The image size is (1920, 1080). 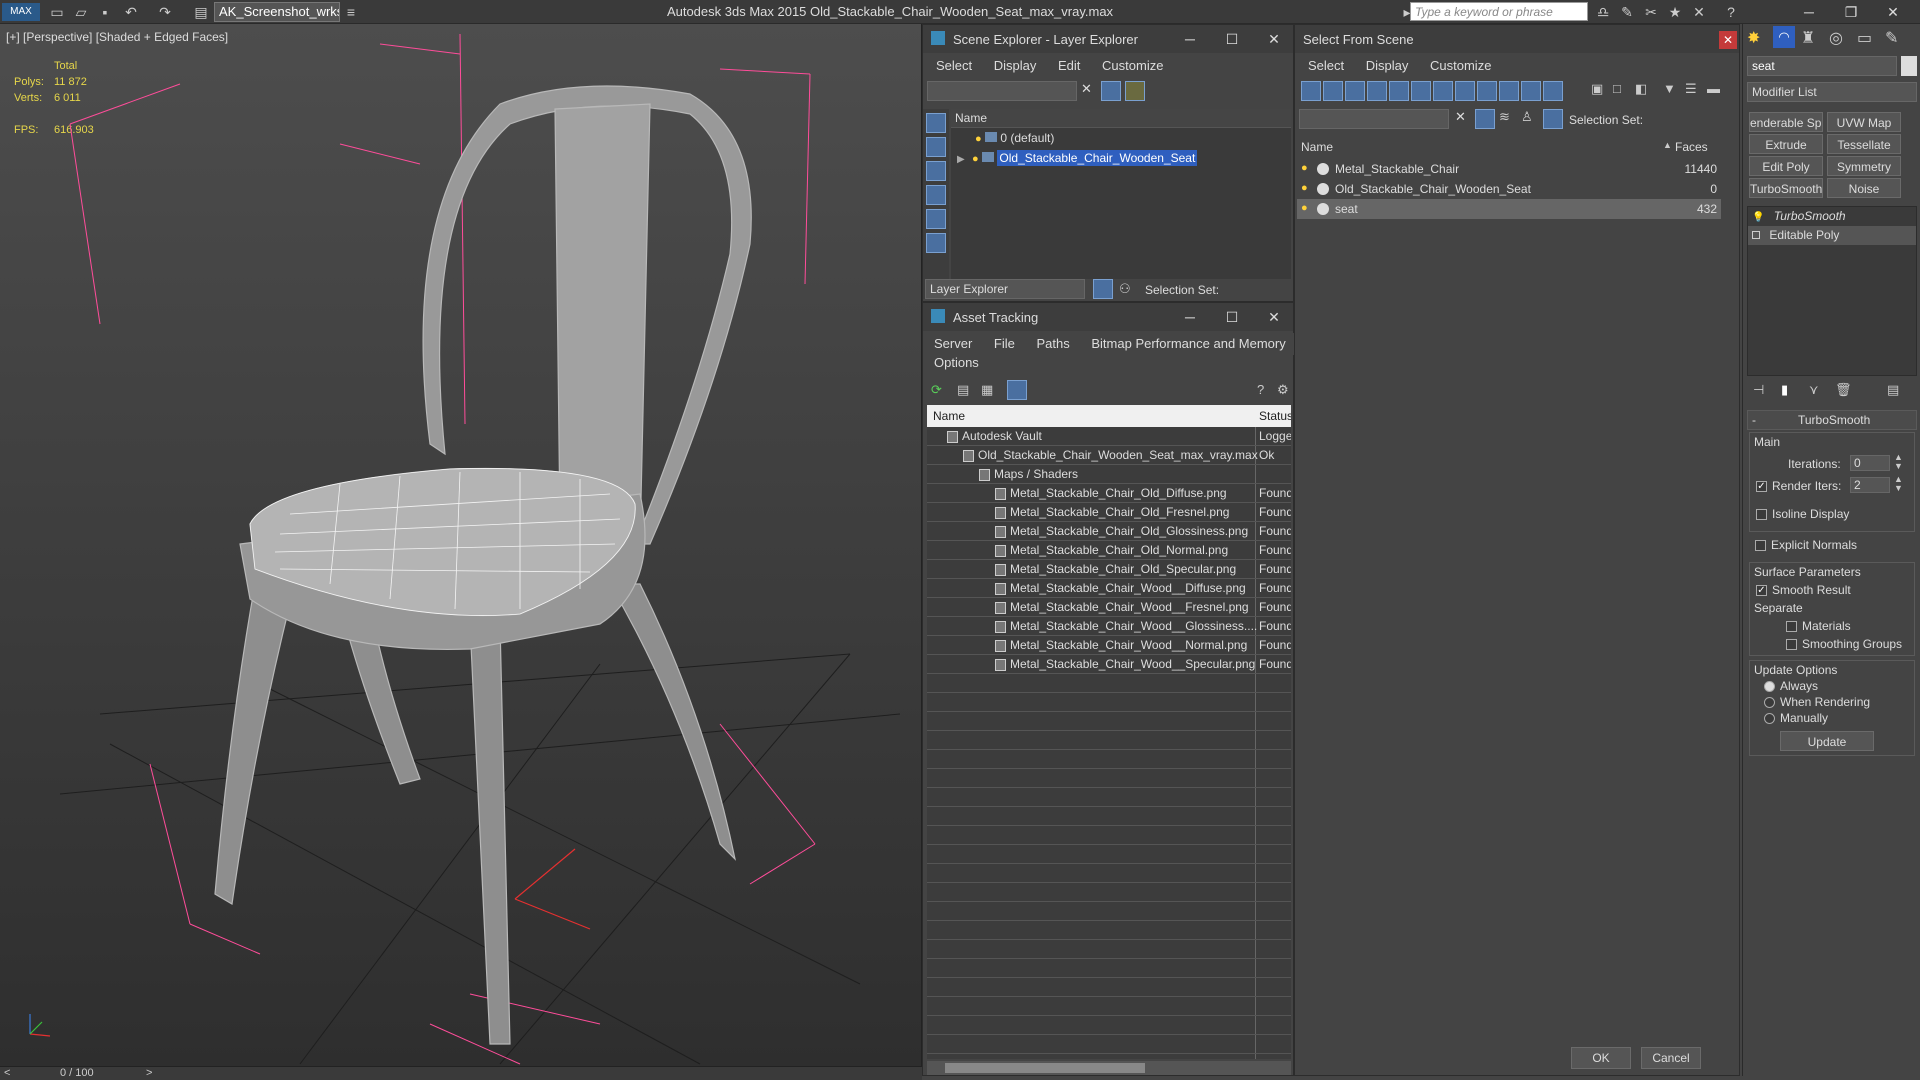 I want to click on thumbnail-view-icon: ▦, so click(x=987, y=390).